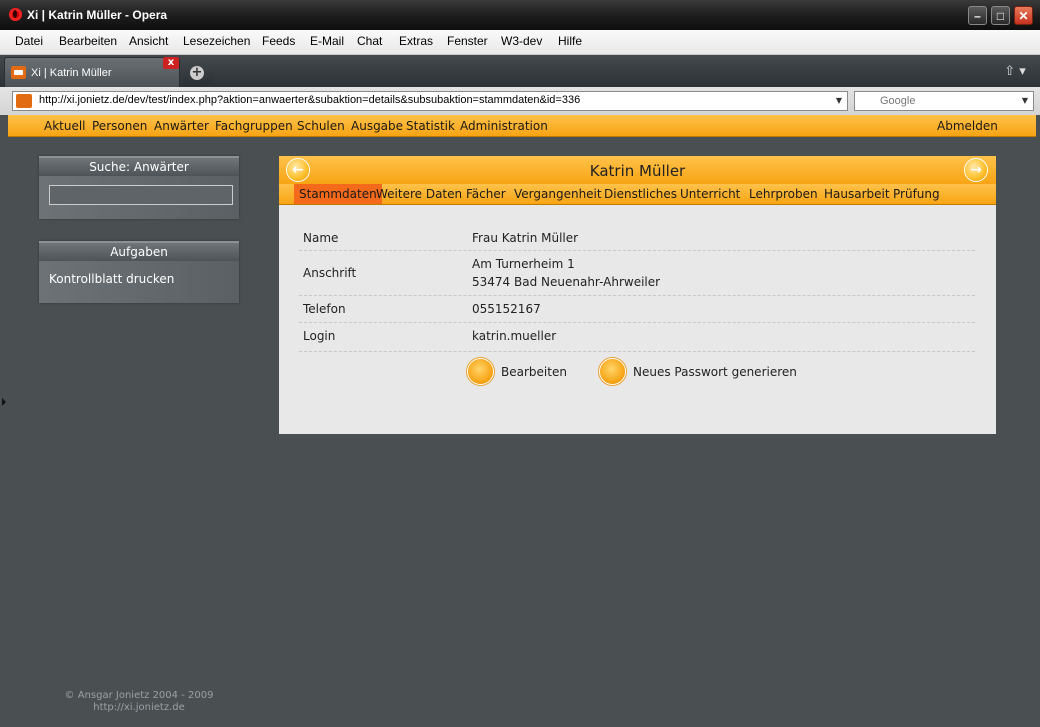  I want to click on nav-administration: Administration, so click(504, 126).